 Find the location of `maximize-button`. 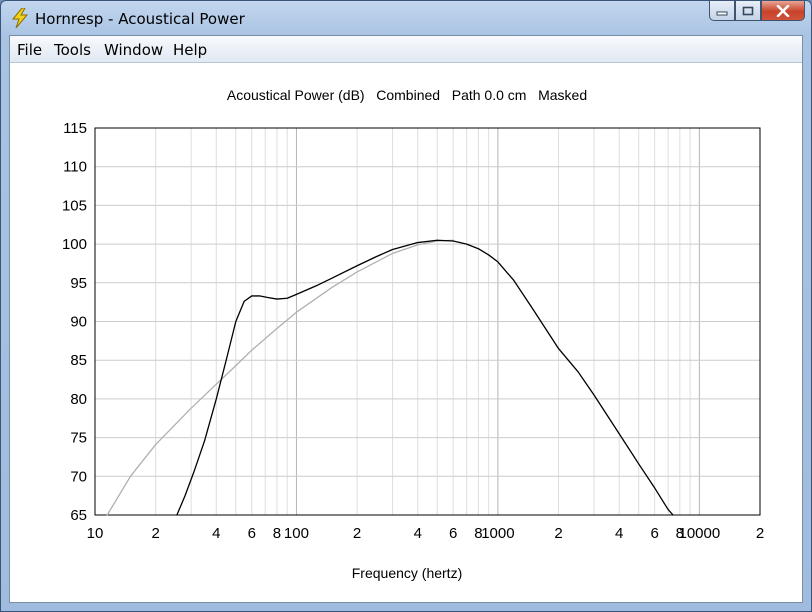

maximize-button is located at coordinates (748, 11).